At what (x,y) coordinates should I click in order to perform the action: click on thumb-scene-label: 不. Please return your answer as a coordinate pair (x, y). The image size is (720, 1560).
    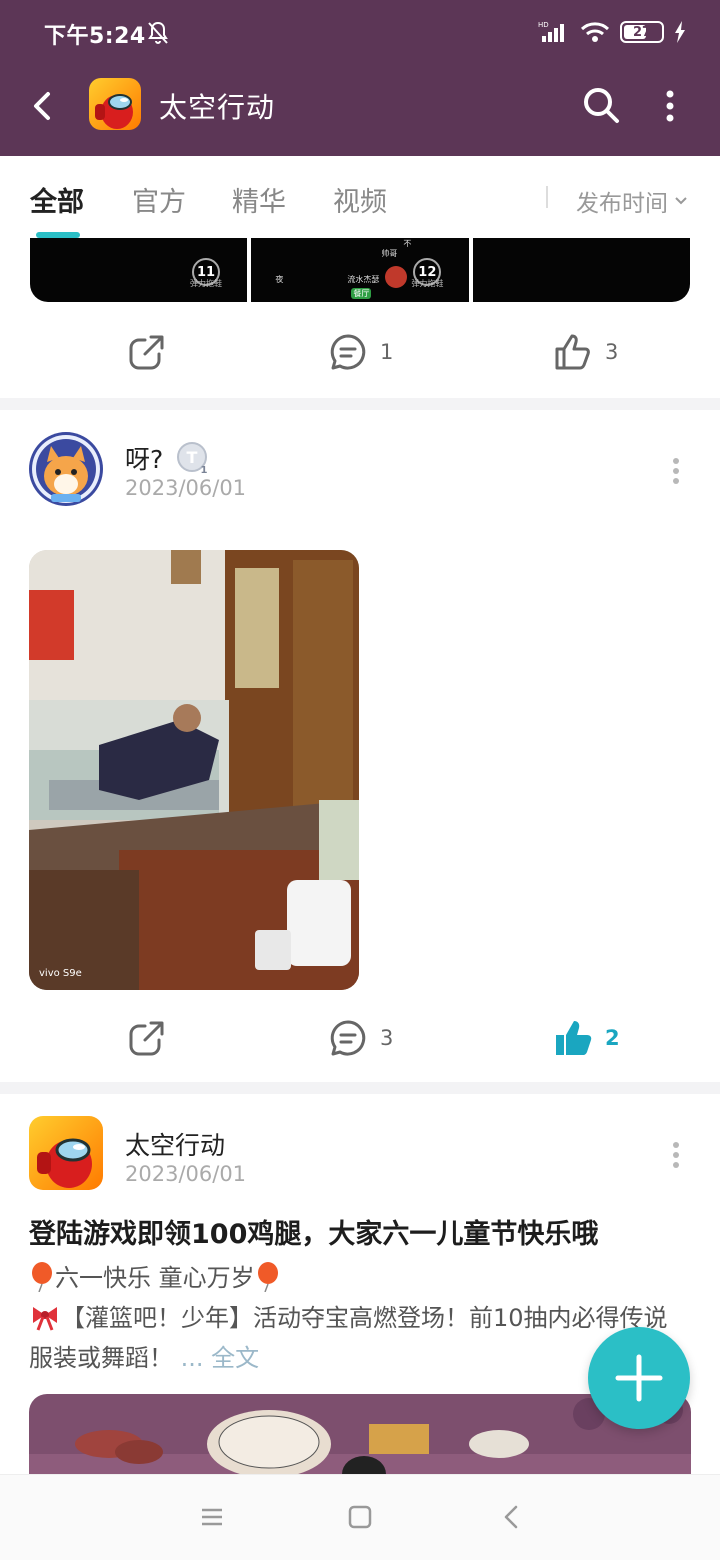
    Looking at the image, I should click on (407, 243).